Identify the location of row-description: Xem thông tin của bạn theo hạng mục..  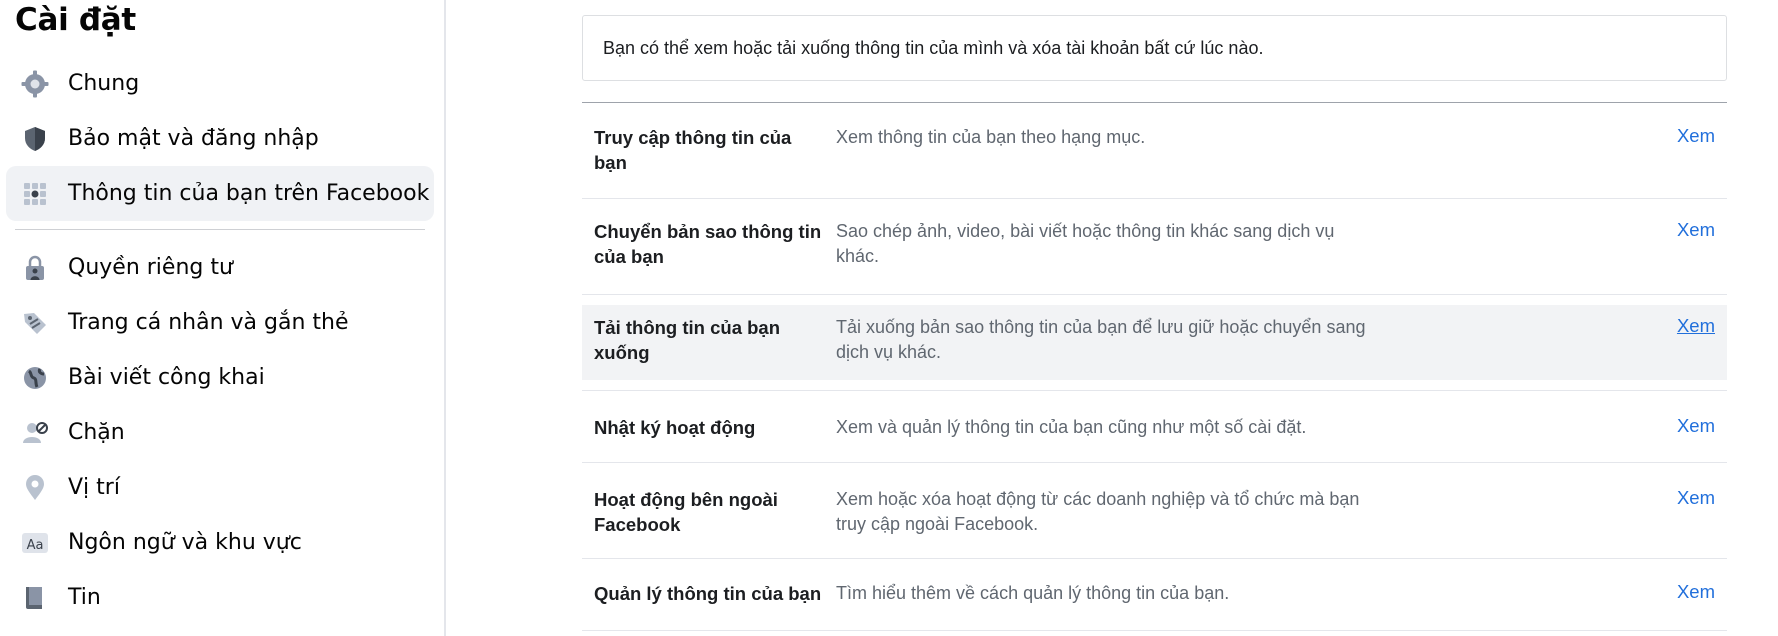
(991, 137).